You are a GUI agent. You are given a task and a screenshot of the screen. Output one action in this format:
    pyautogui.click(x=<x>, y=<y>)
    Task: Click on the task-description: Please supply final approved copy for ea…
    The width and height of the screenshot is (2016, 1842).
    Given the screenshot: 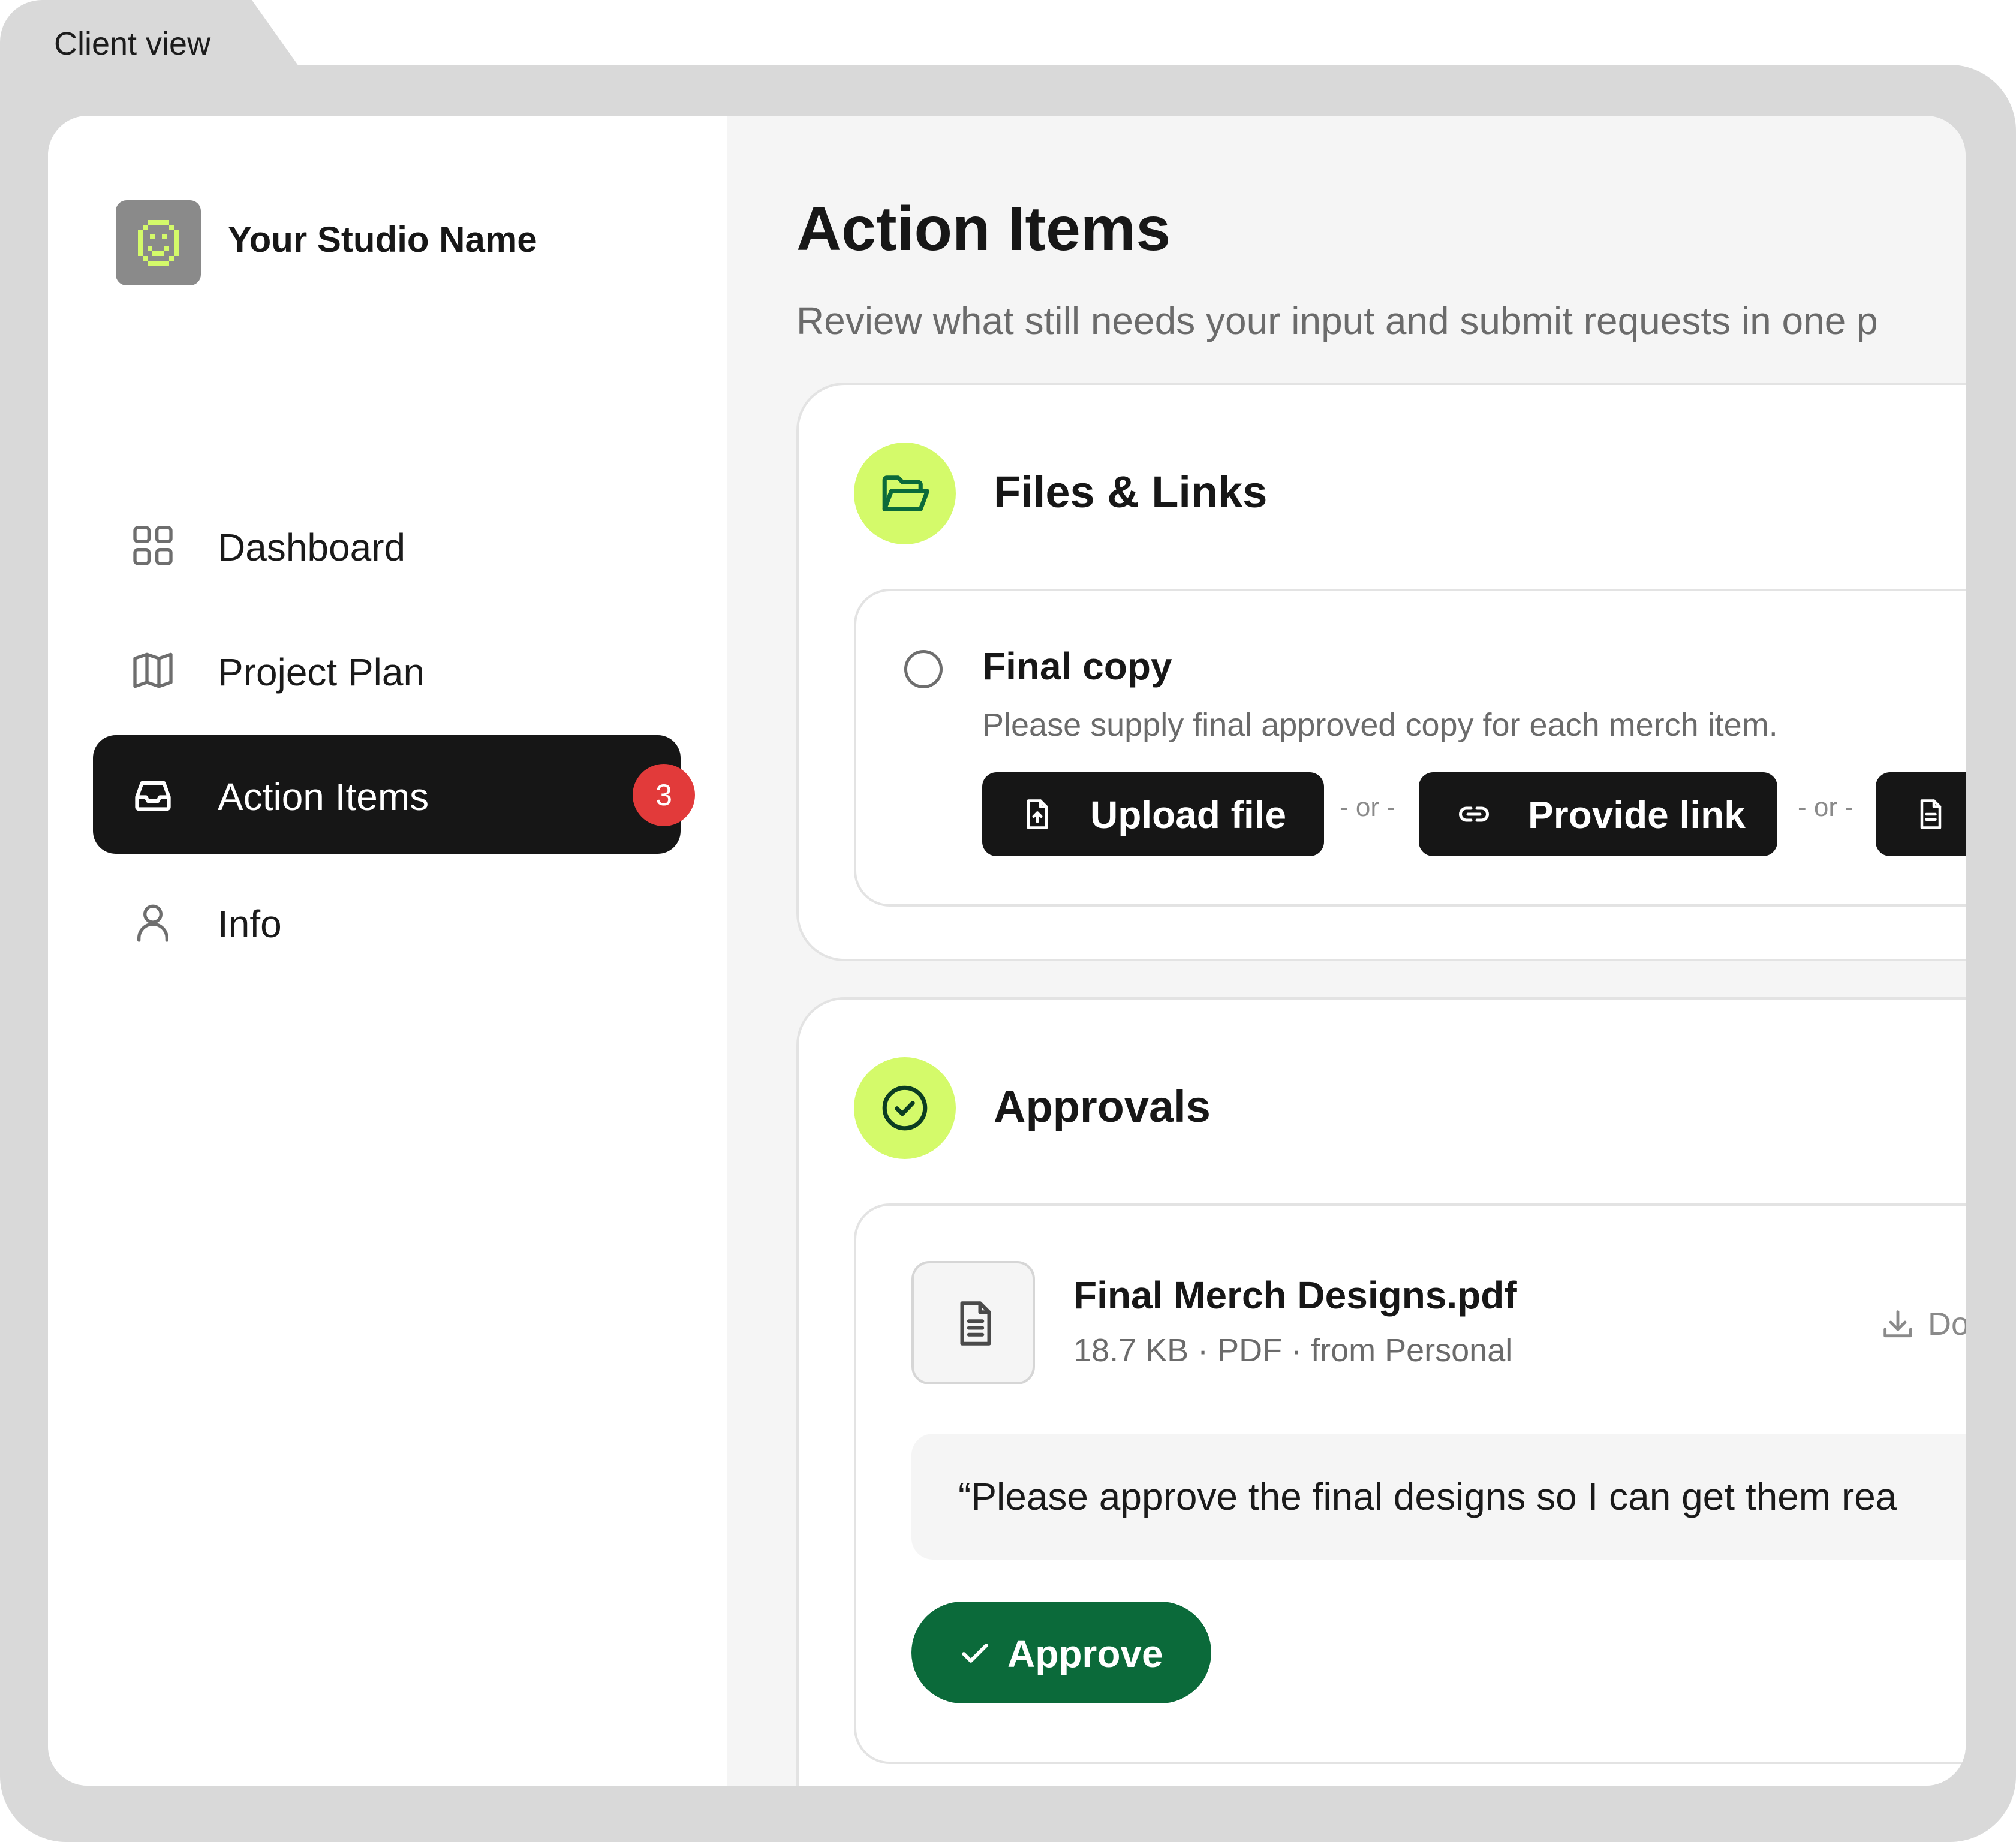 What is the action you would take?
    pyautogui.click(x=1380, y=725)
    